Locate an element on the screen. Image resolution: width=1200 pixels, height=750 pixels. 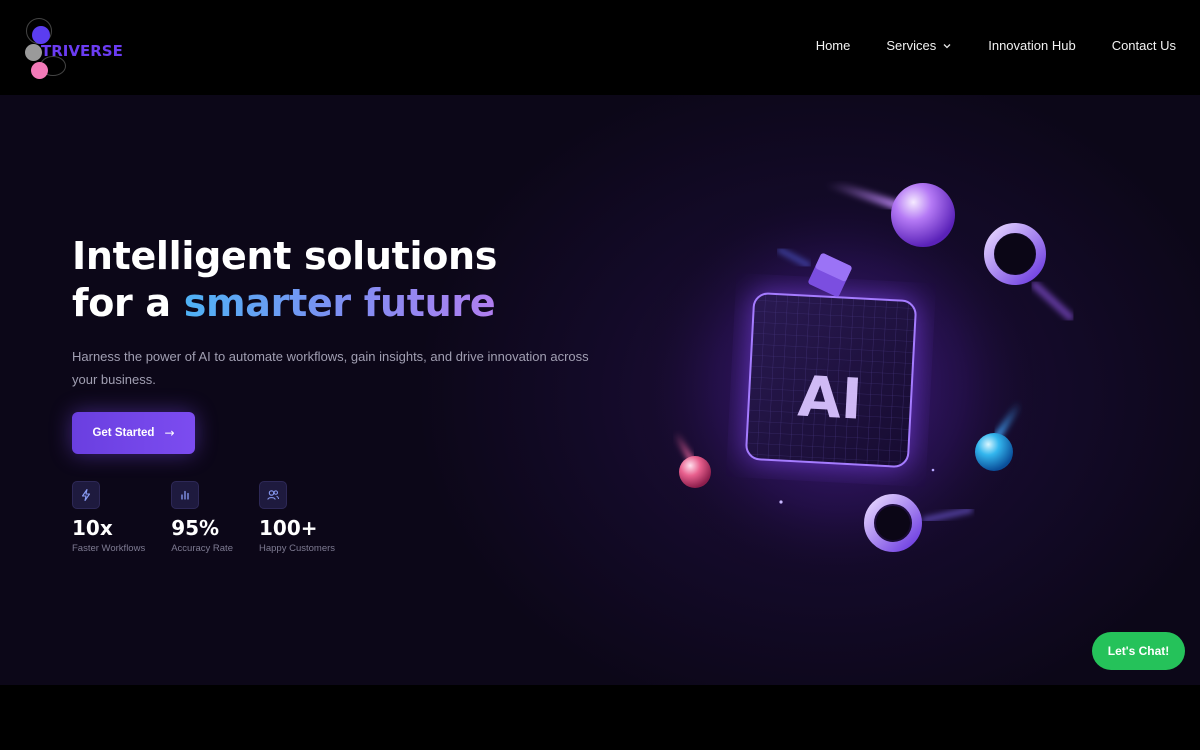
users-icon is located at coordinates (272, 495).